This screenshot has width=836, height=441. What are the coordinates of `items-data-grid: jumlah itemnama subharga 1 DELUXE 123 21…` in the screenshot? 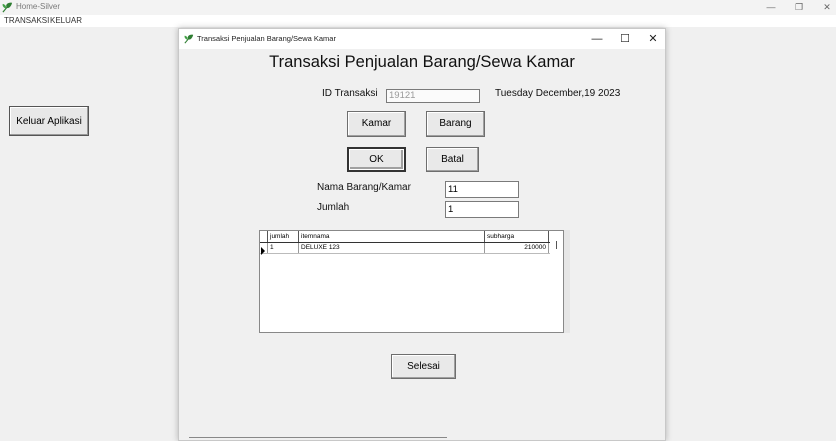 It's located at (411, 281).